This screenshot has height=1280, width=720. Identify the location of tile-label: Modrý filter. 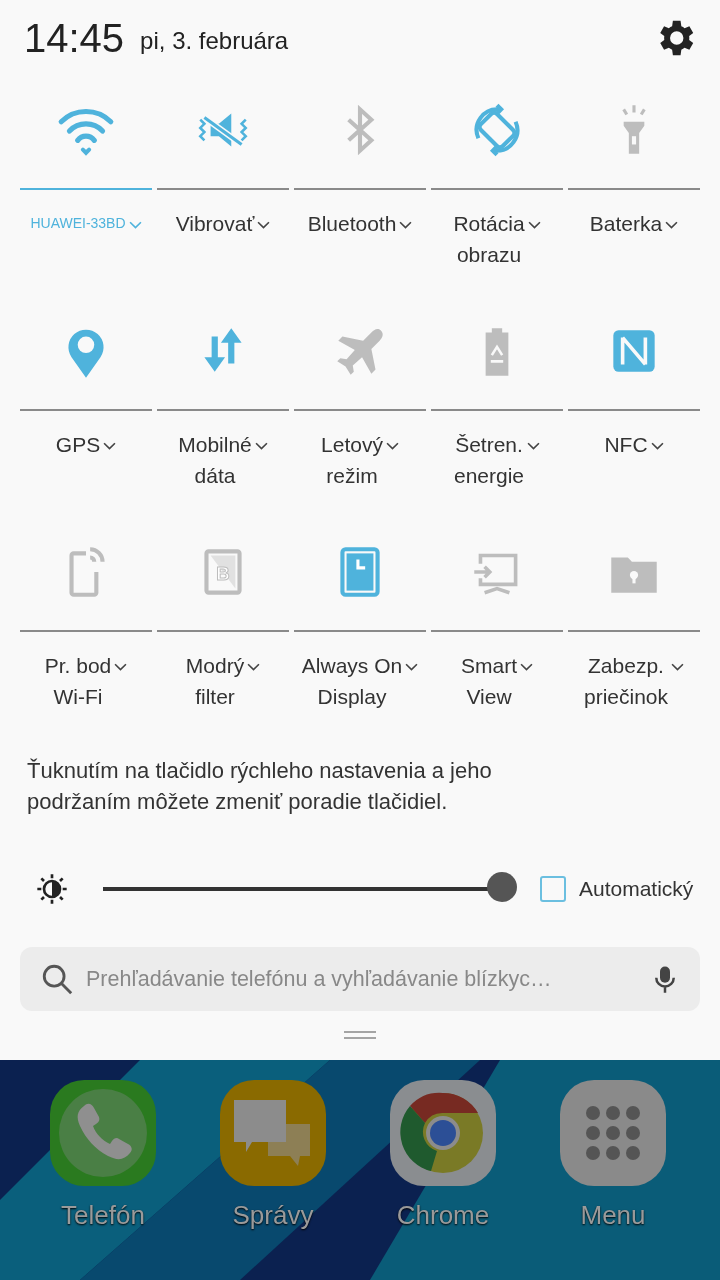
(223, 672).